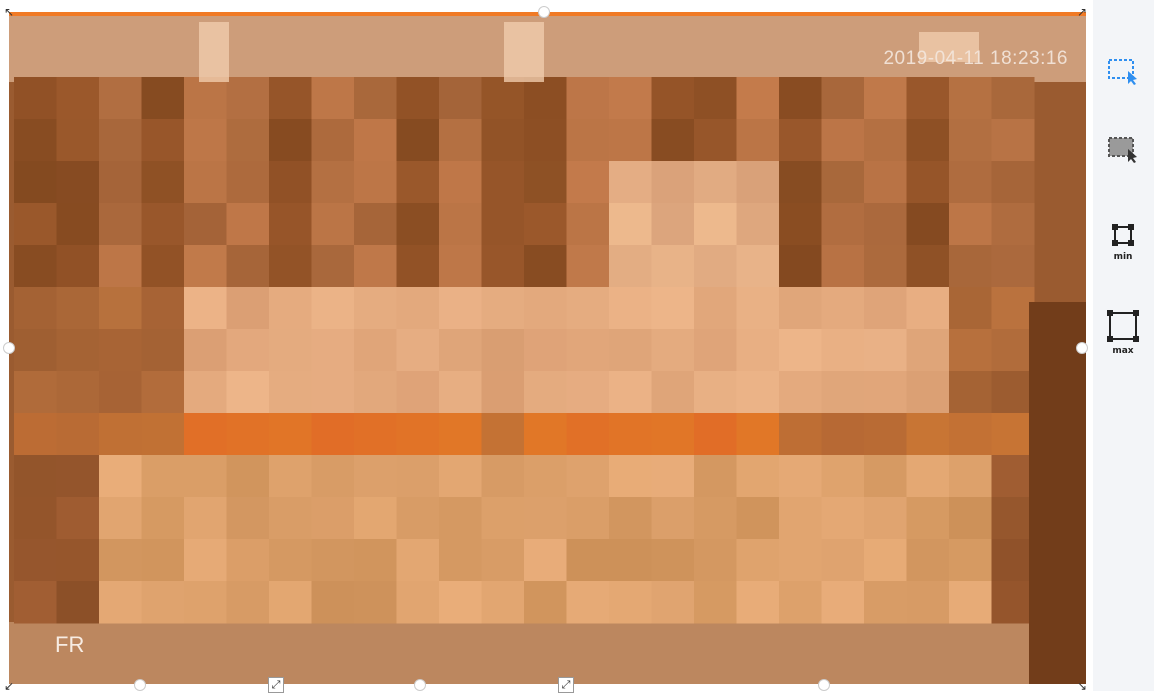 The height and width of the screenshot is (693, 1154). I want to click on region-toolbar: min max, so click(1123, 345).